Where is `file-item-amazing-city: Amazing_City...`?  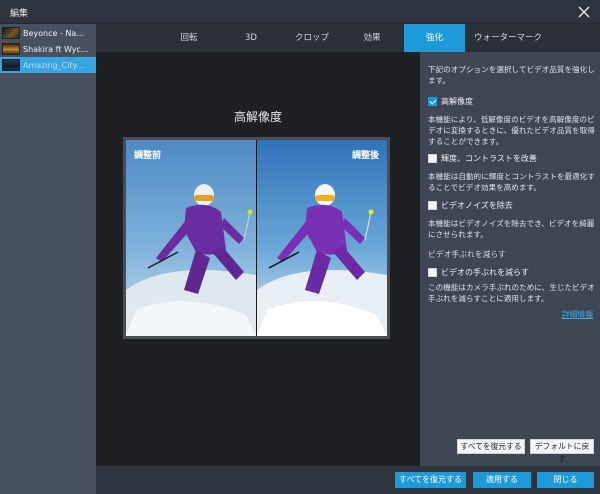
file-item-amazing-city: Amazing_City... is located at coordinates (48, 65).